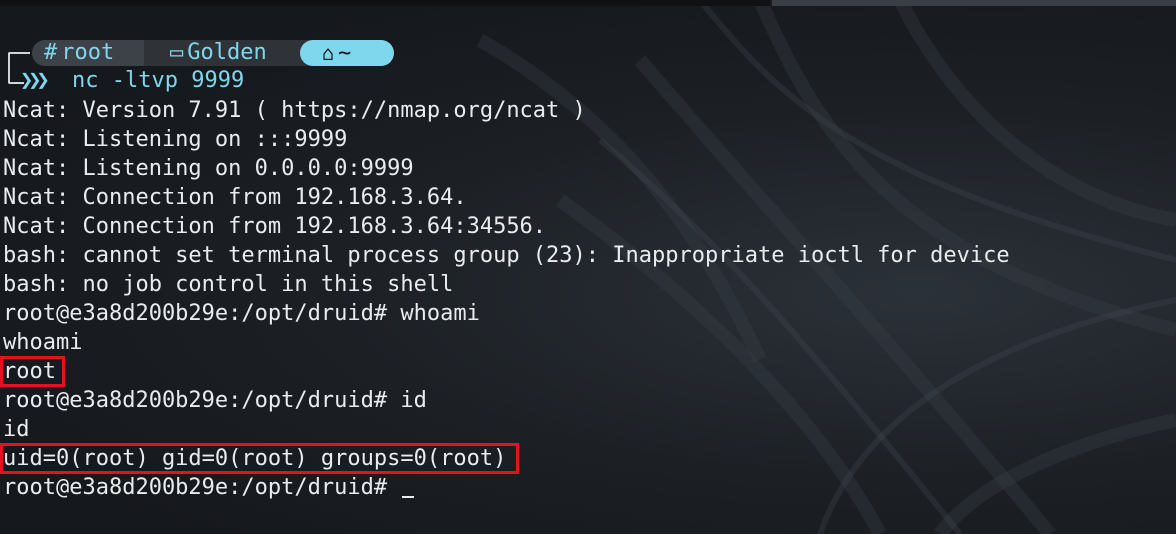 The height and width of the screenshot is (534, 1176). Describe the element at coordinates (974, 3) in the screenshot. I see `title-bar-tab` at that location.